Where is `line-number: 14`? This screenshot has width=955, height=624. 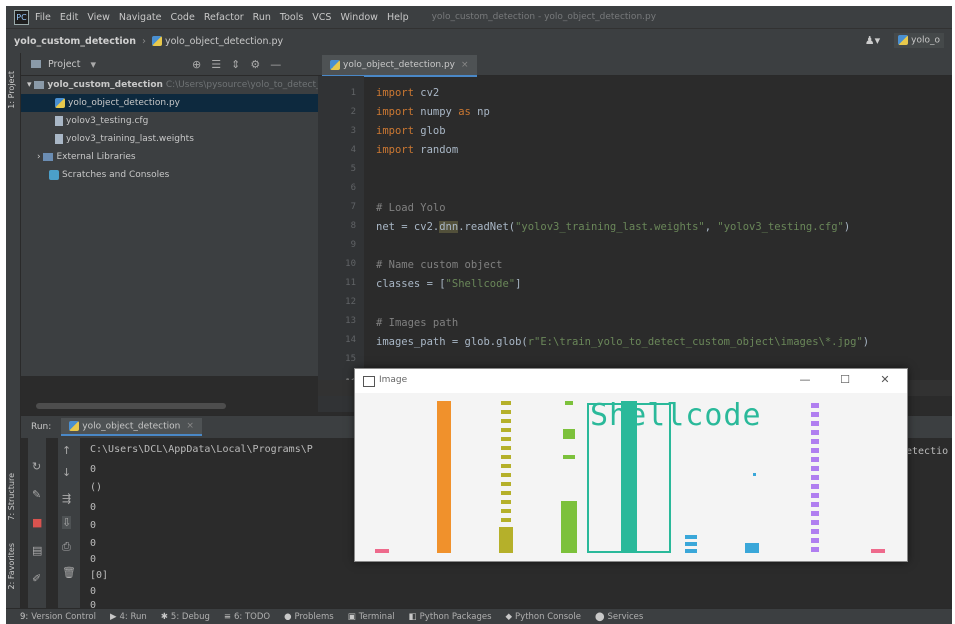 line-number: 14 is located at coordinates (350, 340).